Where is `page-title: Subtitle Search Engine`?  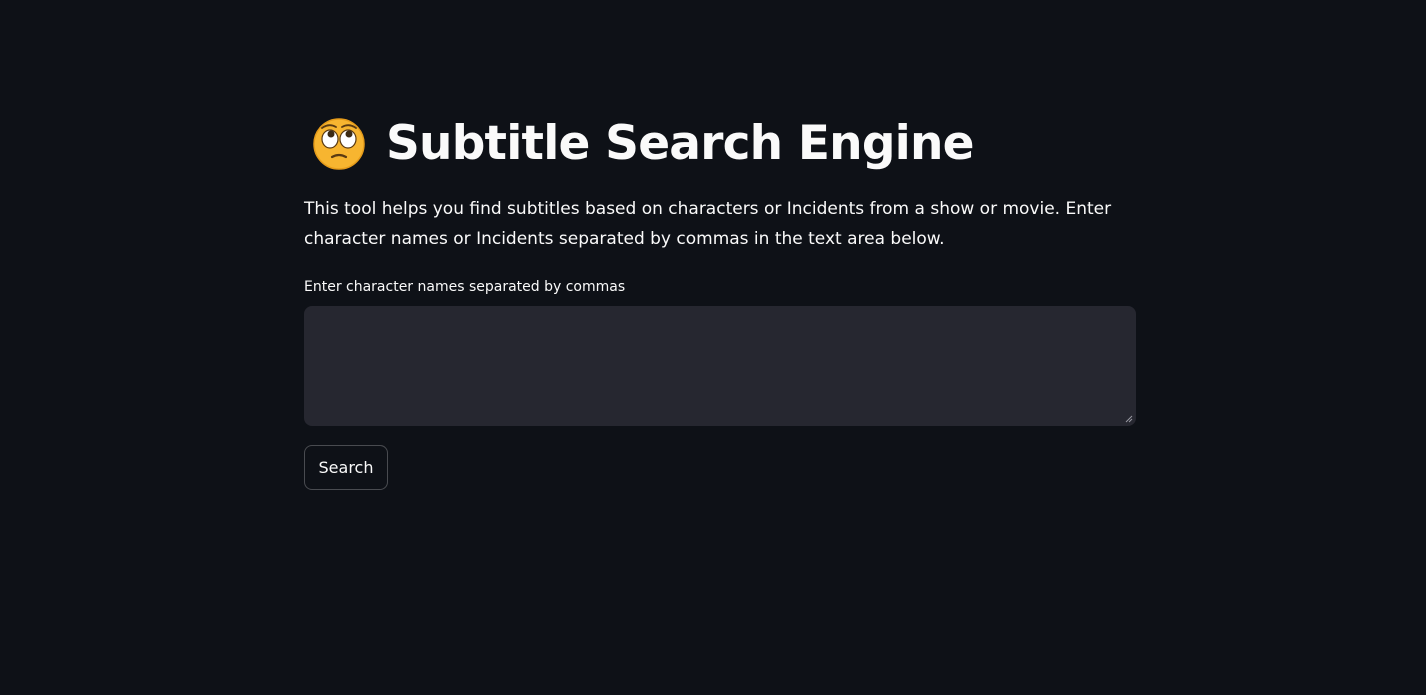 page-title: Subtitle Search Engine is located at coordinates (680, 143).